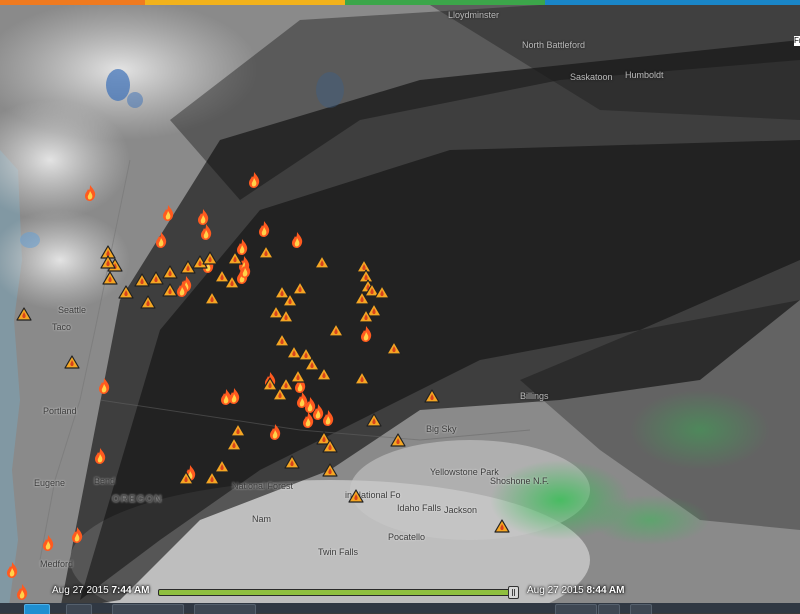  What do you see at coordinates (644, 75) in the screenshot?
I see `place-label: Humboldt` at bounding box center [644, 75].